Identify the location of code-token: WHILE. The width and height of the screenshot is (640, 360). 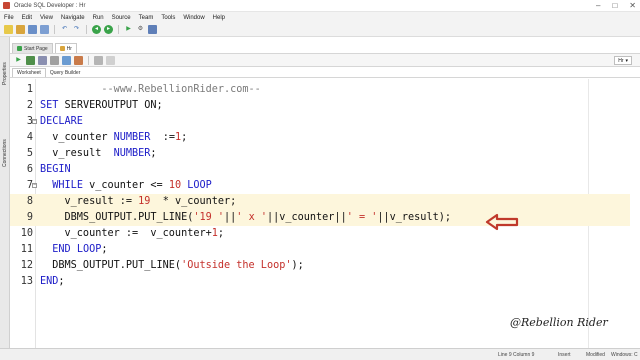
(67, 185).